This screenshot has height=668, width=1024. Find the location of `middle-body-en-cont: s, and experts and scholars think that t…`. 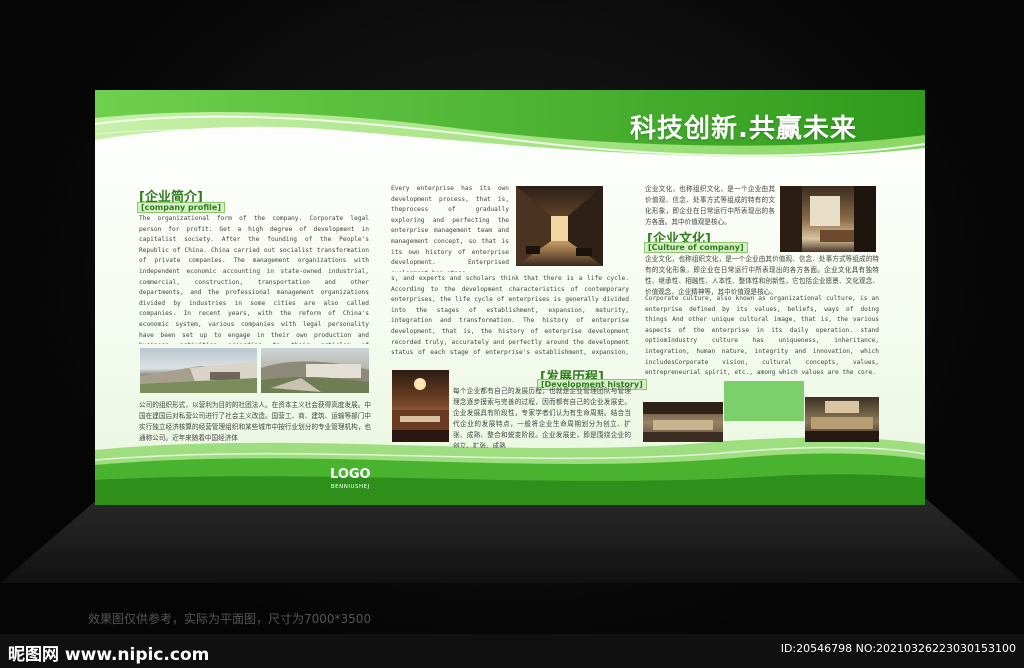

middle-body-en-cont: s, and experts and scholars think that t… is located at coordinates (510, 317).